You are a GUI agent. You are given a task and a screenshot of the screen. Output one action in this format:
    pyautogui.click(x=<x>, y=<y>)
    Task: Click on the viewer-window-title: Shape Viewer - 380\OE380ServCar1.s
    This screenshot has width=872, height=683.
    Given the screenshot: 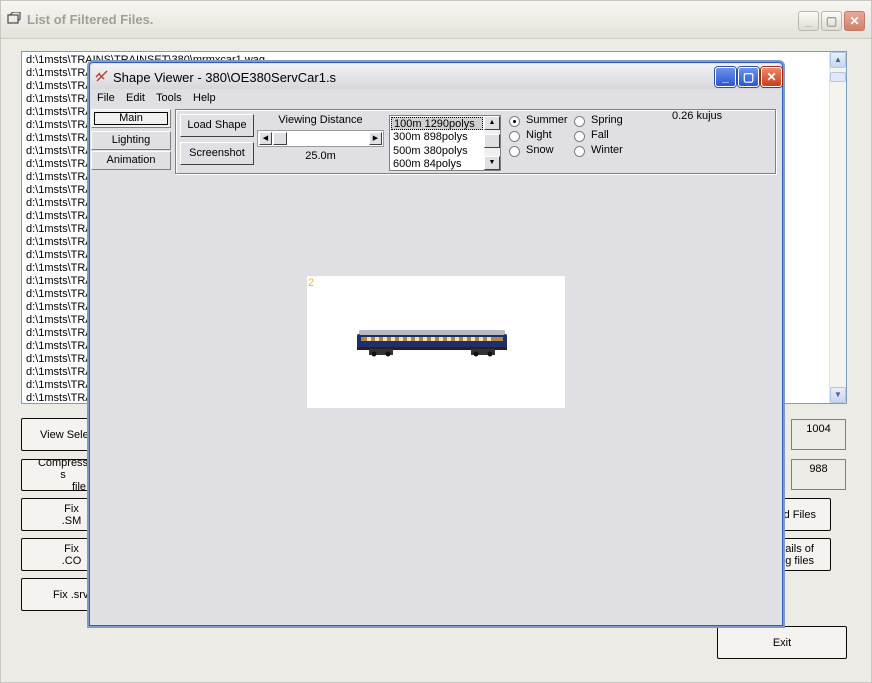 What is the action you would take?
    pyautogui.click(x=225, y=77)
    